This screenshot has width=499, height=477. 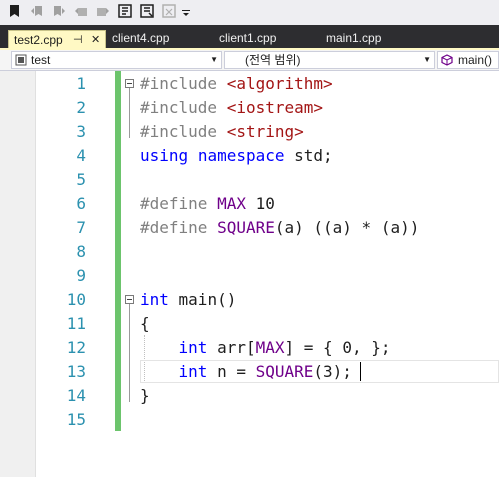 I want to click on prev-bookmark-folder-icon, so click(x=81, y=11).